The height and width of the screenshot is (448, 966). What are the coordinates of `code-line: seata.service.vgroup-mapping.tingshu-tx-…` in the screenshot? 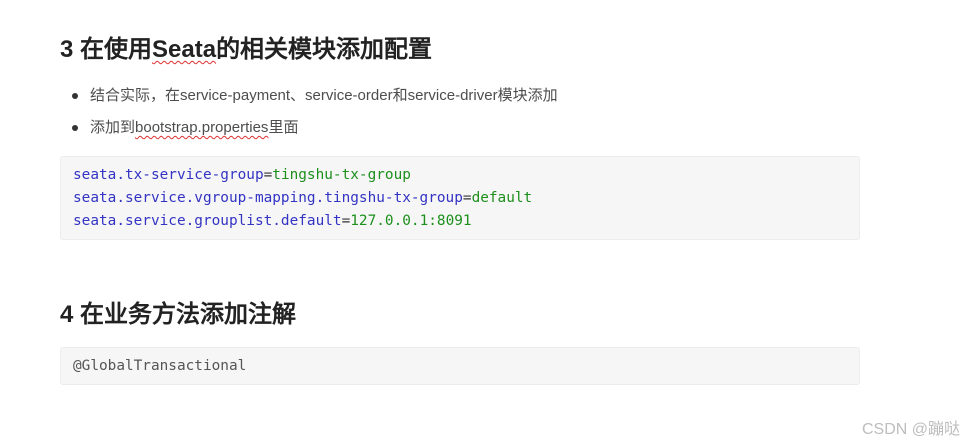 It's located at (460, 198).